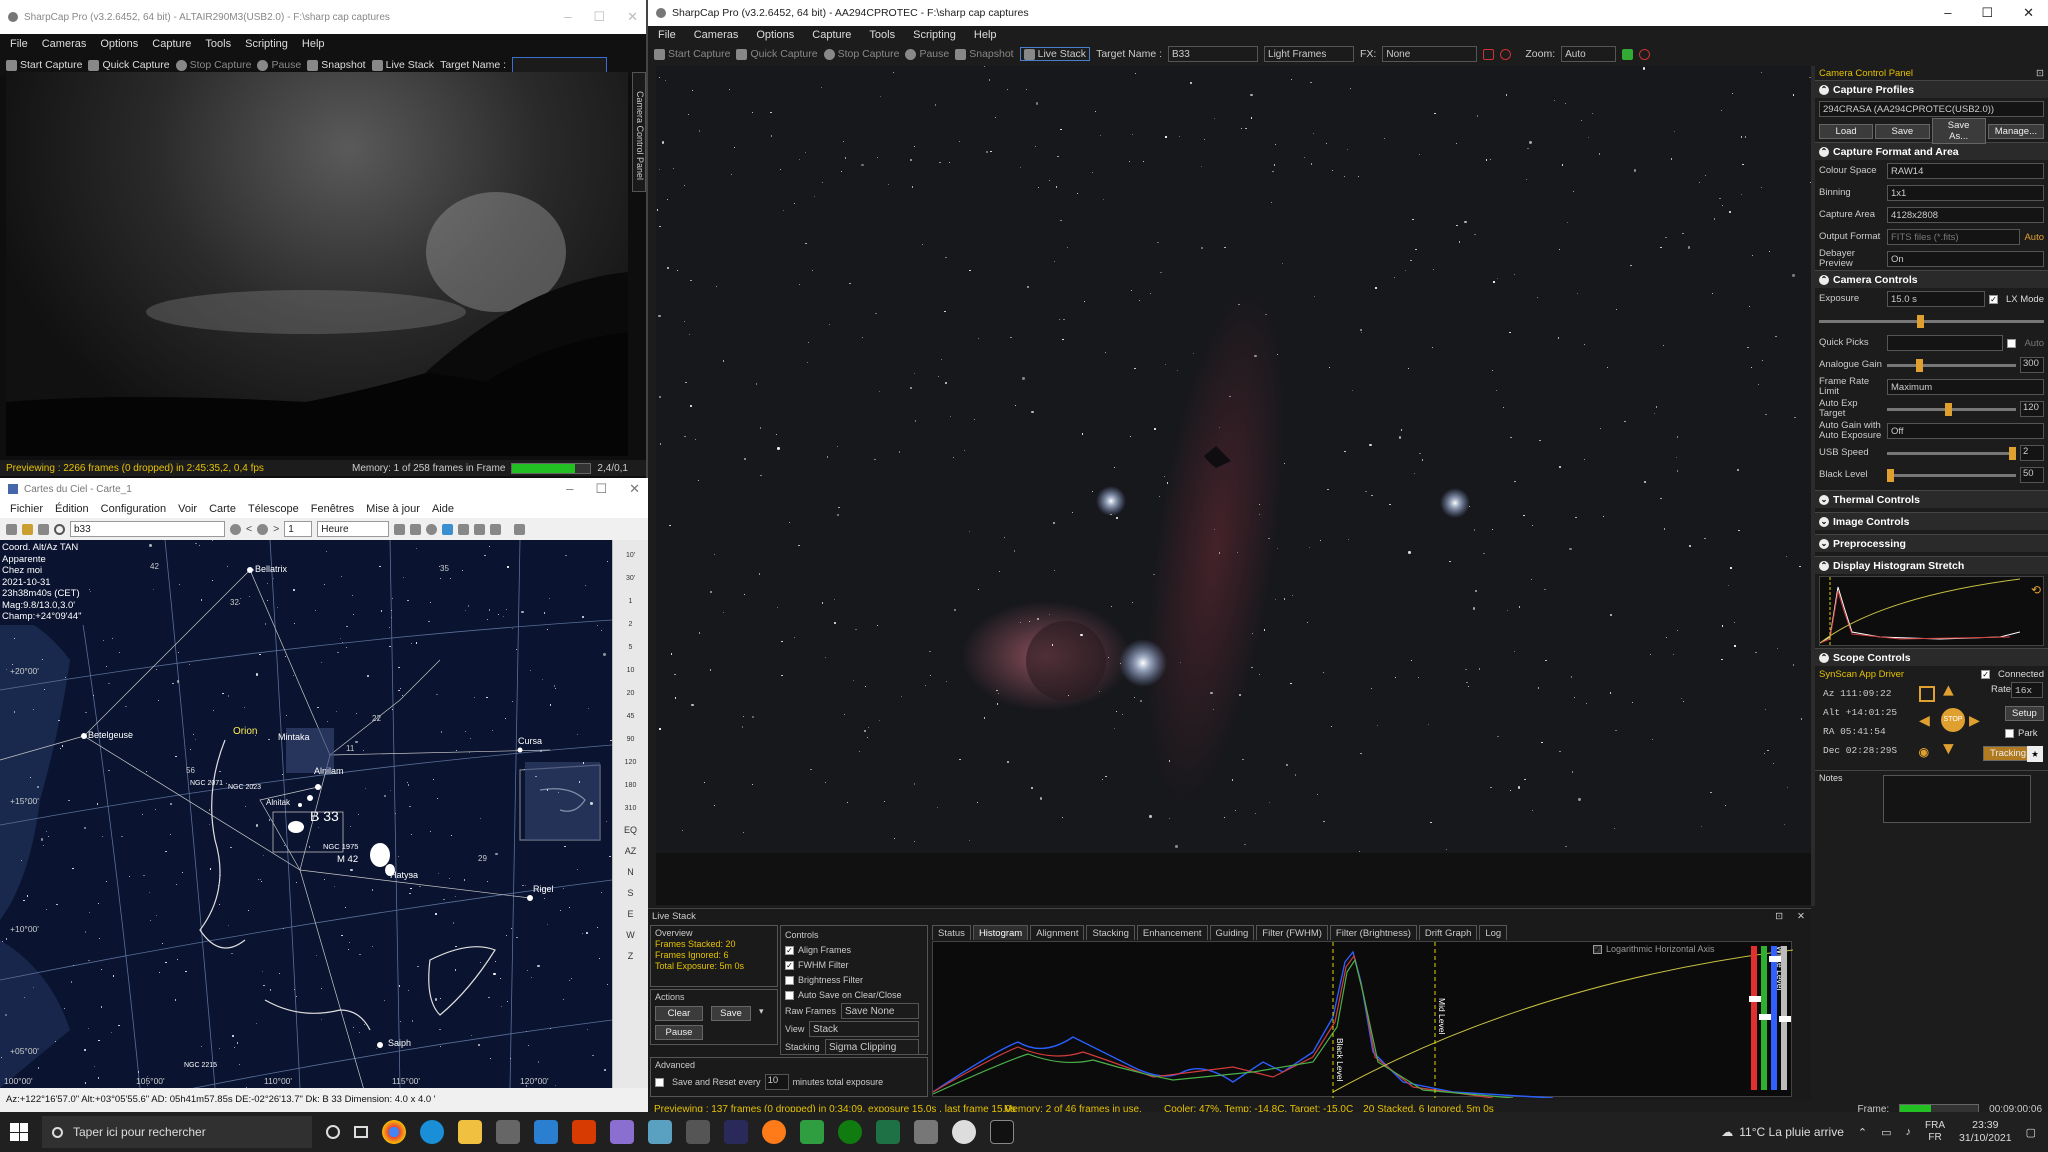 This screenshot has width=2048, height=1152. What do you see at coordinates (861, 54) in the screenshot?
I see `stop-capture-button: Stop Capture` at bounding box center [861, 54].